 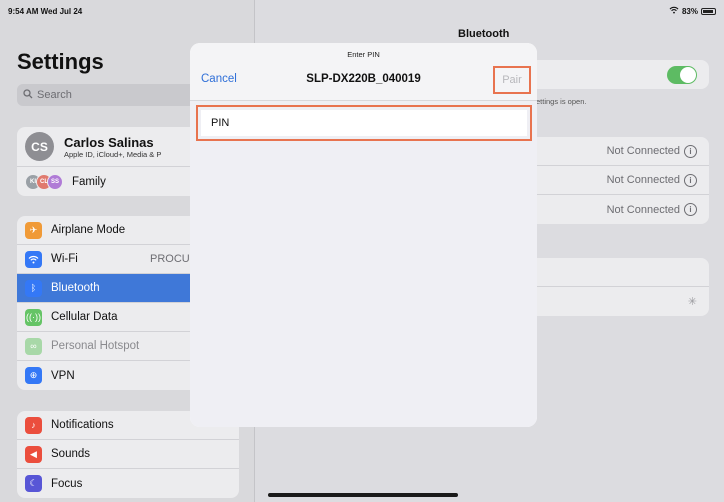 What do you see at coordinates (512, 80) in the screenshot?
I see `pair-button: Pair` at bounding box center [512, 80].